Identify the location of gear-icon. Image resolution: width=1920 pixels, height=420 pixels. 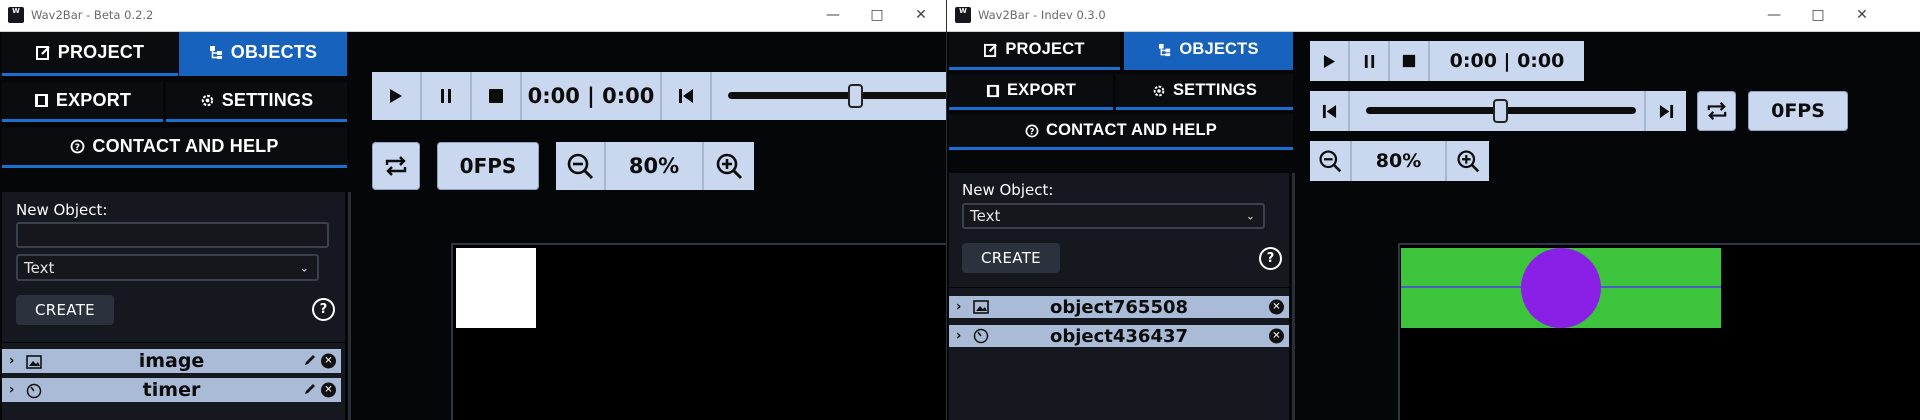
(207, 100).